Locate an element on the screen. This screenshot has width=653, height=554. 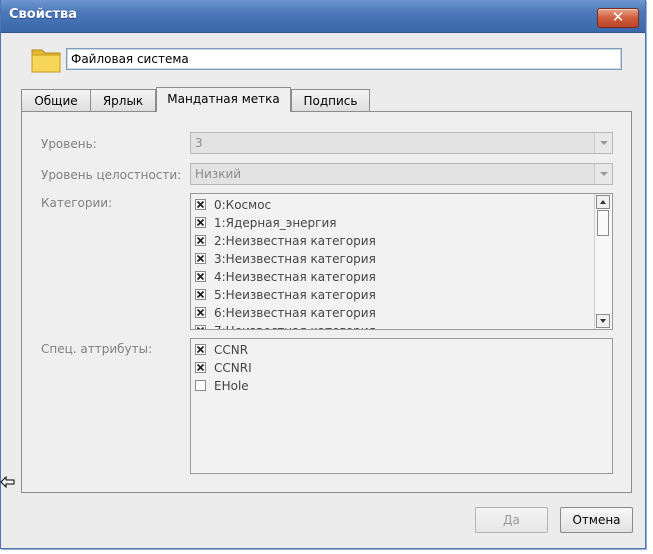
level-label: Уровень: is located at coordinates (69, 144).